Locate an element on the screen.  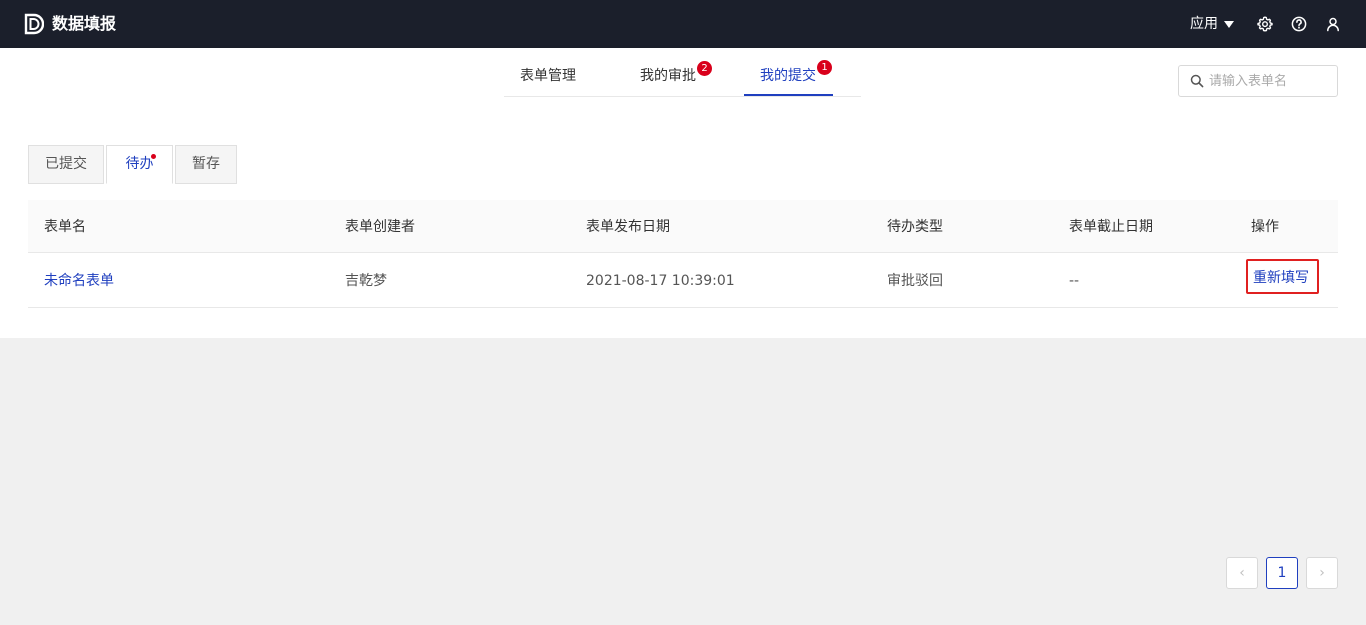
page-1-button: 1 is located at coordinates (1282, 573).